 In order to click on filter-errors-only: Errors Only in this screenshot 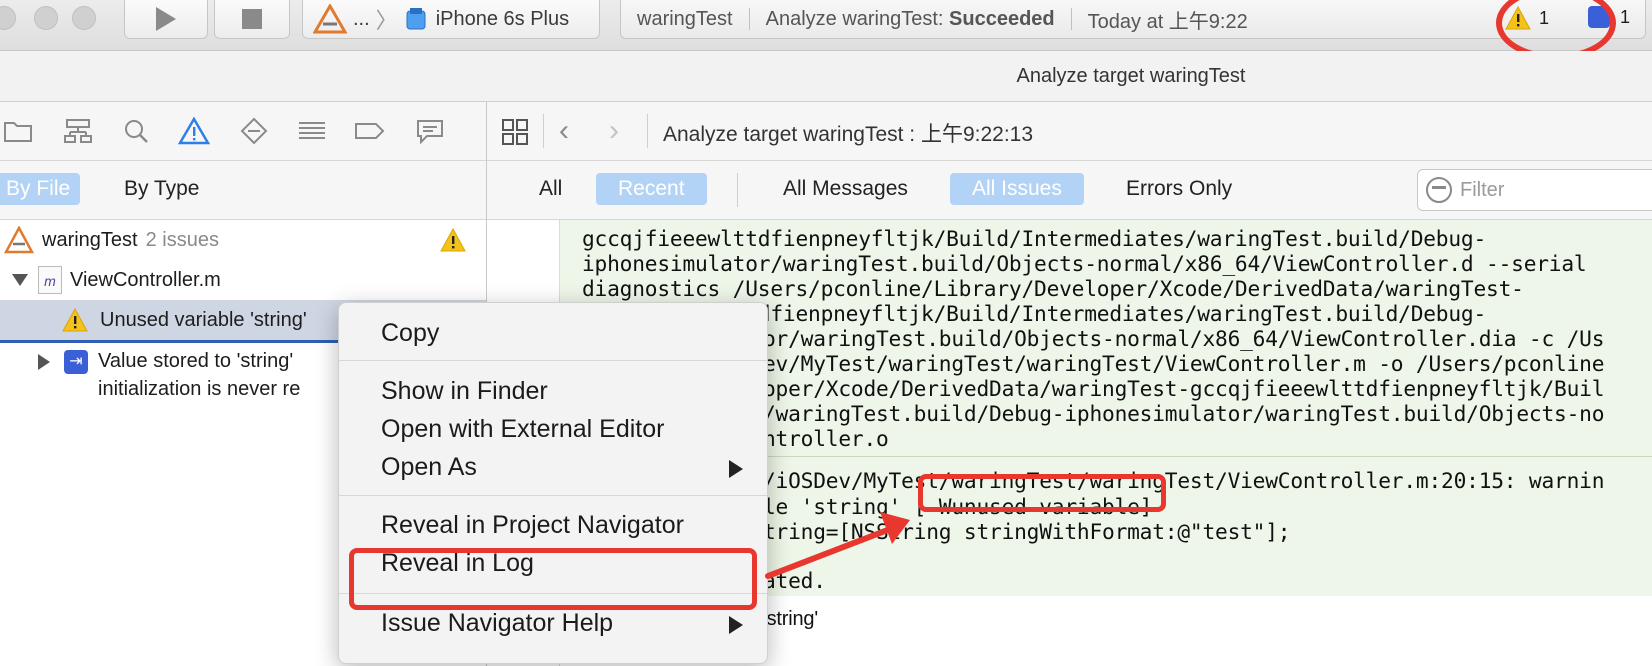, I will do `click(1179, 189)`.